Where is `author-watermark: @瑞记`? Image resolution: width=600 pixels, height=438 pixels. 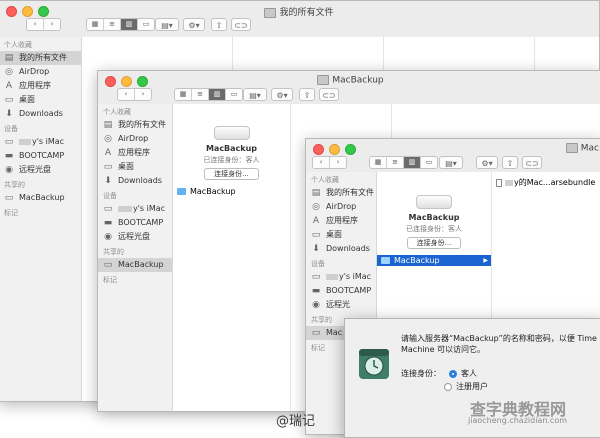 author-watermark: @瑞记 is located at coordinates (296, 421).